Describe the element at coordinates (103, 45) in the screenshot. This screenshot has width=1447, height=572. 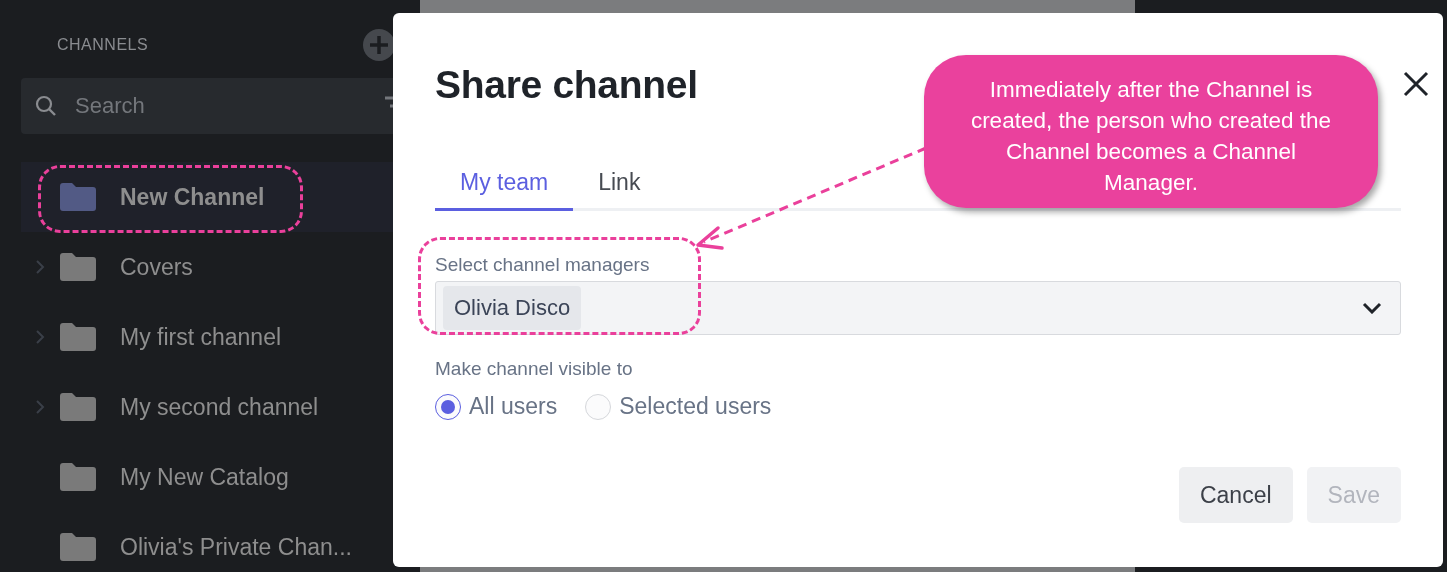
I see `section-heading: CHANNELS` at that location.